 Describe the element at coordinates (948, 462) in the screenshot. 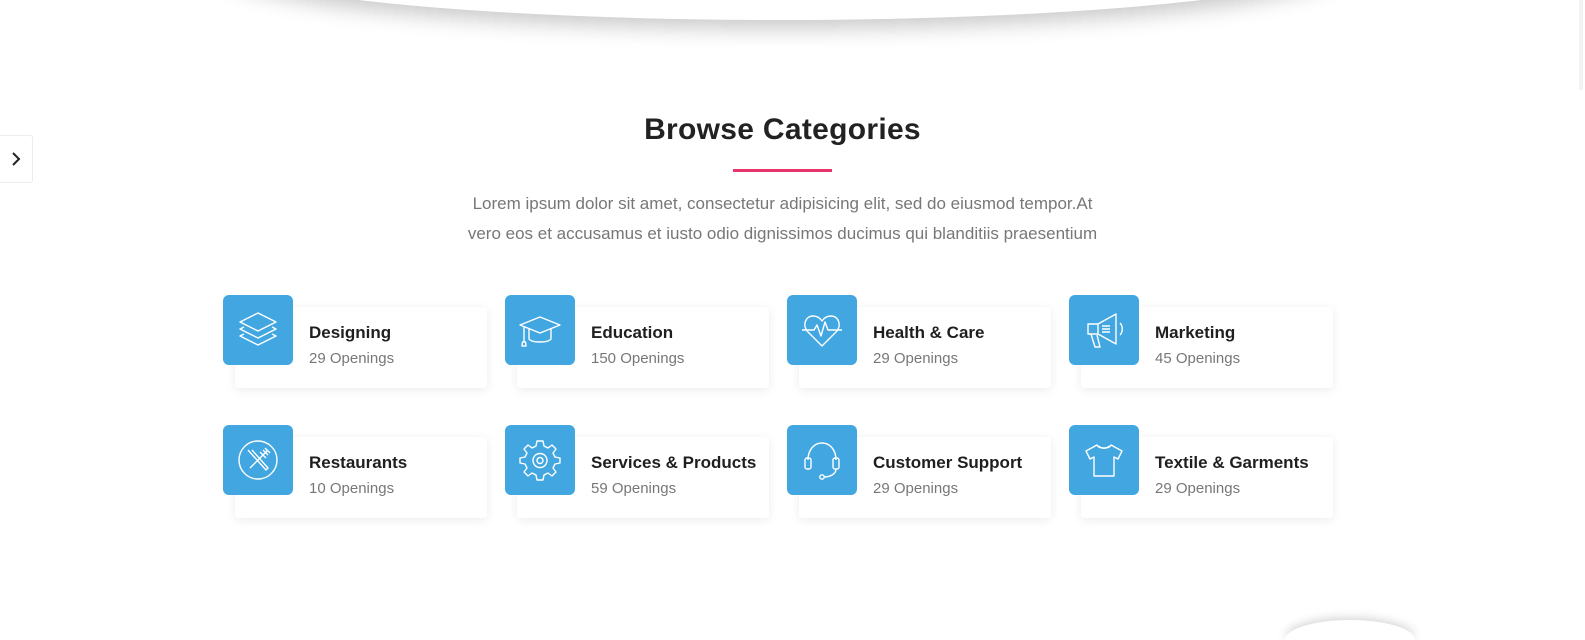

I see `category-title: Customer Support` at that location.